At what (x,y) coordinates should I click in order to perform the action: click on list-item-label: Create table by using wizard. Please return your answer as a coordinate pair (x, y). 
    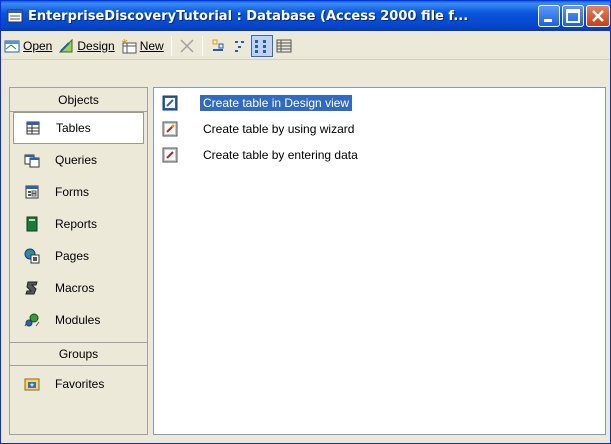
    Looking at the image, I should click on (279, 129).